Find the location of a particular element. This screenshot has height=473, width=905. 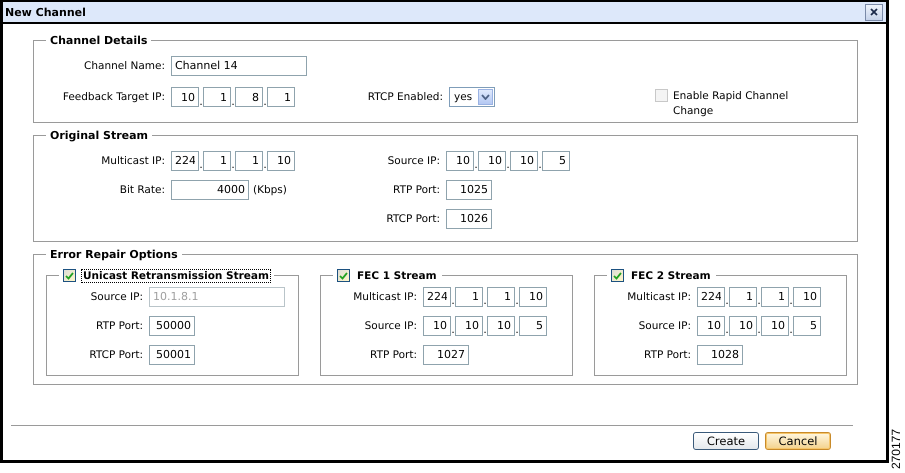

text-field: Channel 14 is located at coordinates (239, 66).